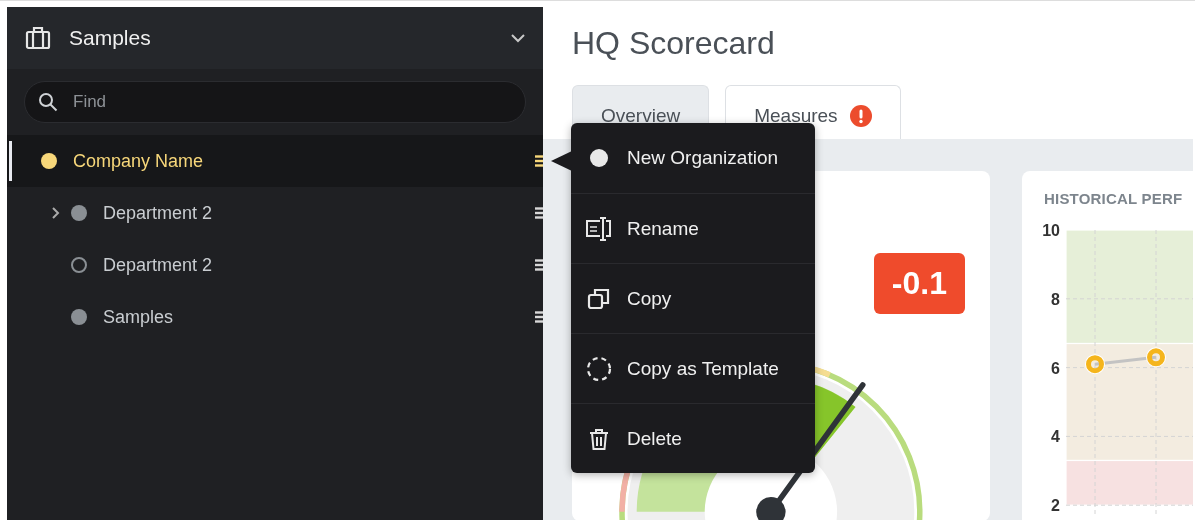 Image resolution: width=1195 pixels, height=520 pixels. I want to click on axis-label: 2, so click(1055, 506).